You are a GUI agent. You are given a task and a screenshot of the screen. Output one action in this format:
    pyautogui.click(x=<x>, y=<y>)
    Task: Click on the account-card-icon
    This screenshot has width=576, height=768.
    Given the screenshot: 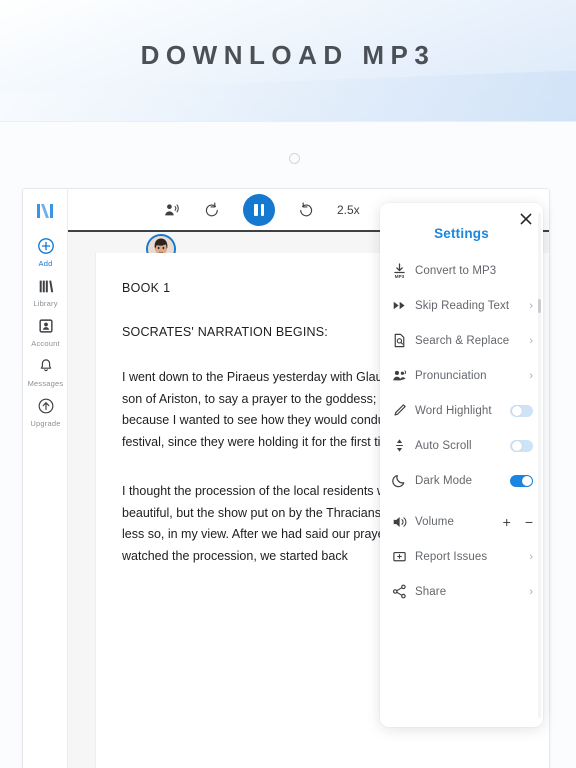 What is the action you would take?
    pyautogui.click(x=45, y=327)
    